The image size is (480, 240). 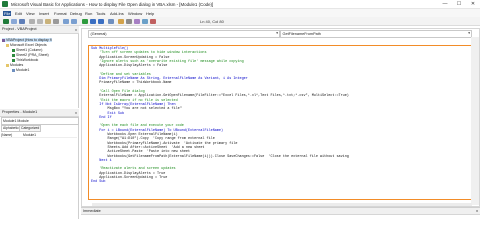 I want to click on tree-node-label: Sheet2 (PRA_Sheet), so click(x=32, y=55).